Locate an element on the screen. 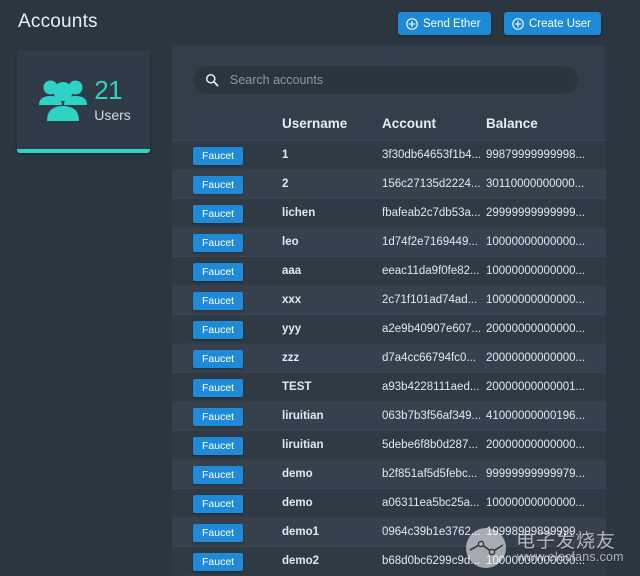  search-input is located at coordinates (397, 80).